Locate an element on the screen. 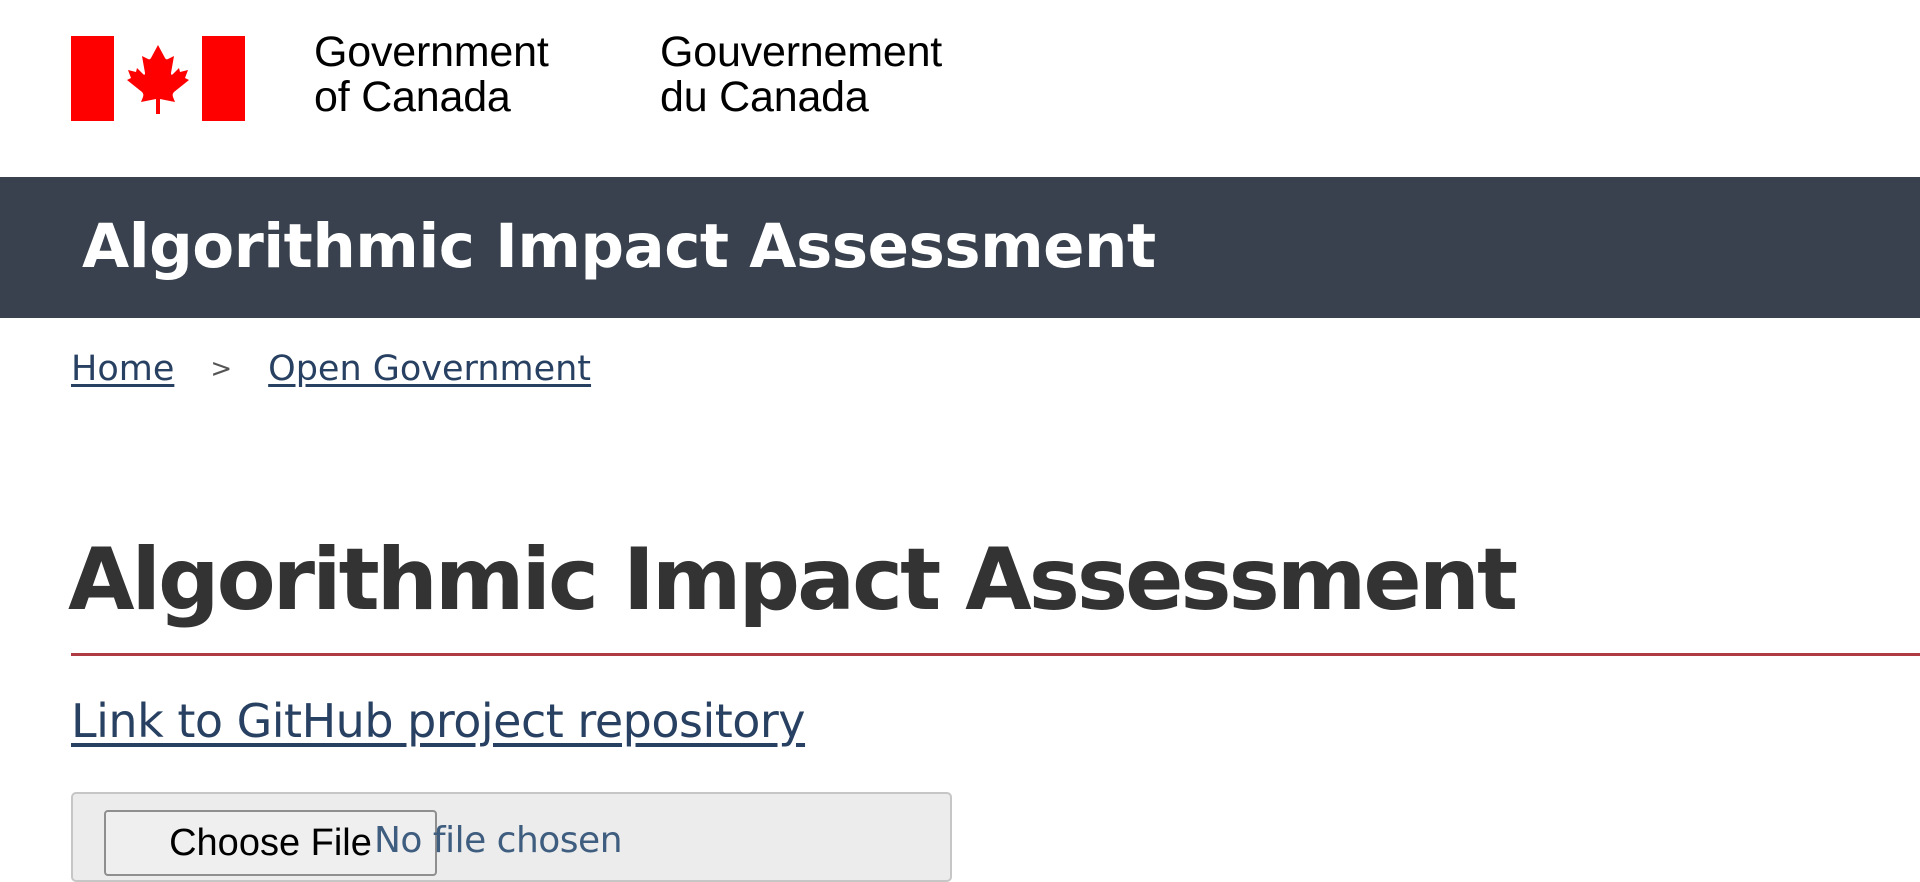  signature-fr-line2: du Canada is located at coordinates (764, 97).